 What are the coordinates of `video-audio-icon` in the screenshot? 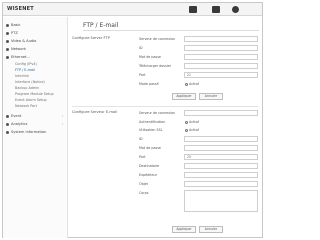 It's located at (7, 41).